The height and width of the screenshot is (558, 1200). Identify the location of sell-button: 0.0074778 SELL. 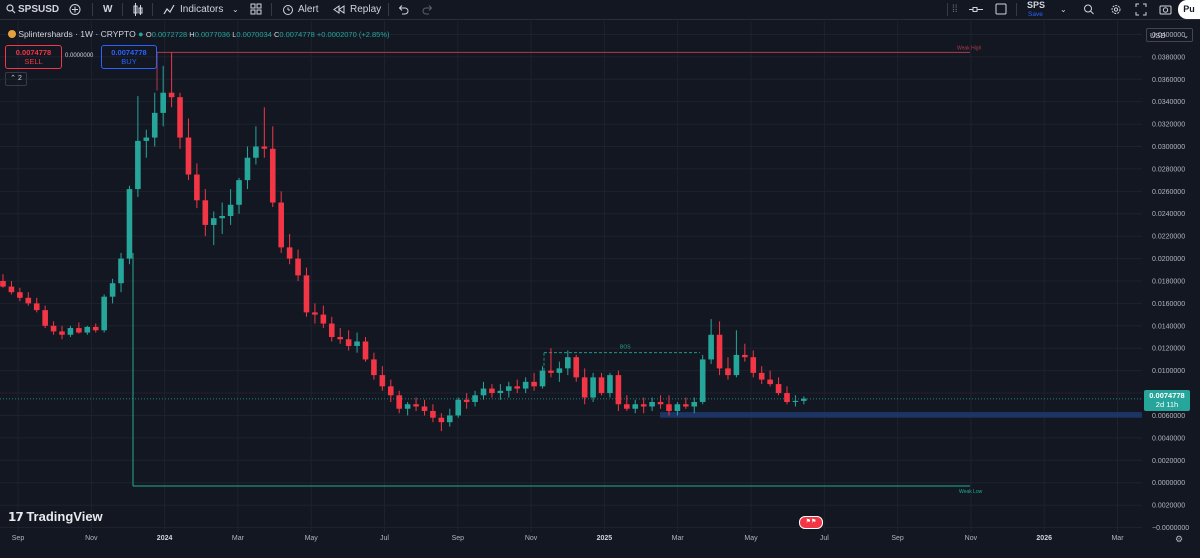
(33, 57).